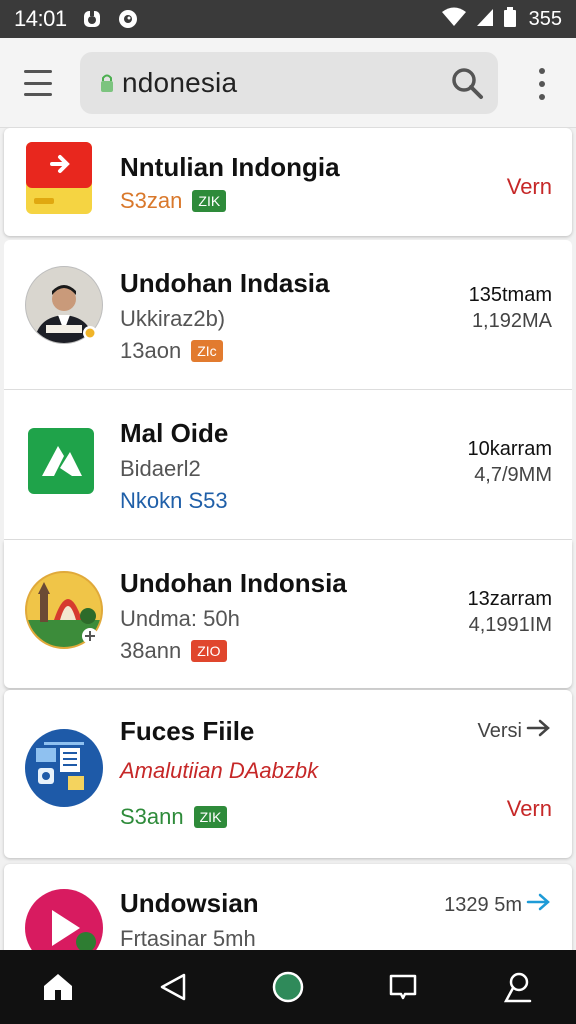 Image resolution: width=576 pixels, height=1024 pixels. I want to click on assistant-icon, so click(518, 987).